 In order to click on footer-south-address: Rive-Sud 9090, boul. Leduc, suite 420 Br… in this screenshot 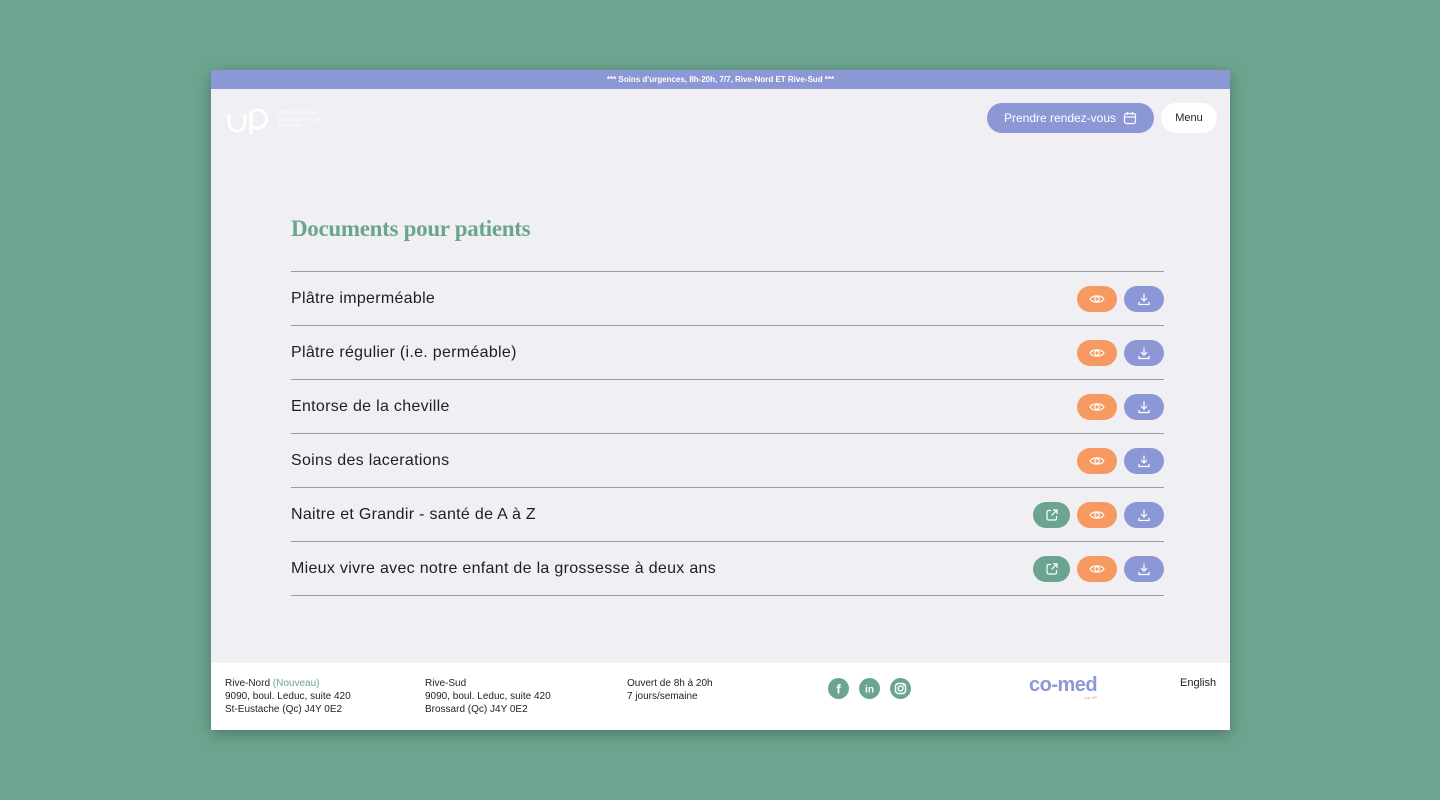, I will do `click(488, 696)`.